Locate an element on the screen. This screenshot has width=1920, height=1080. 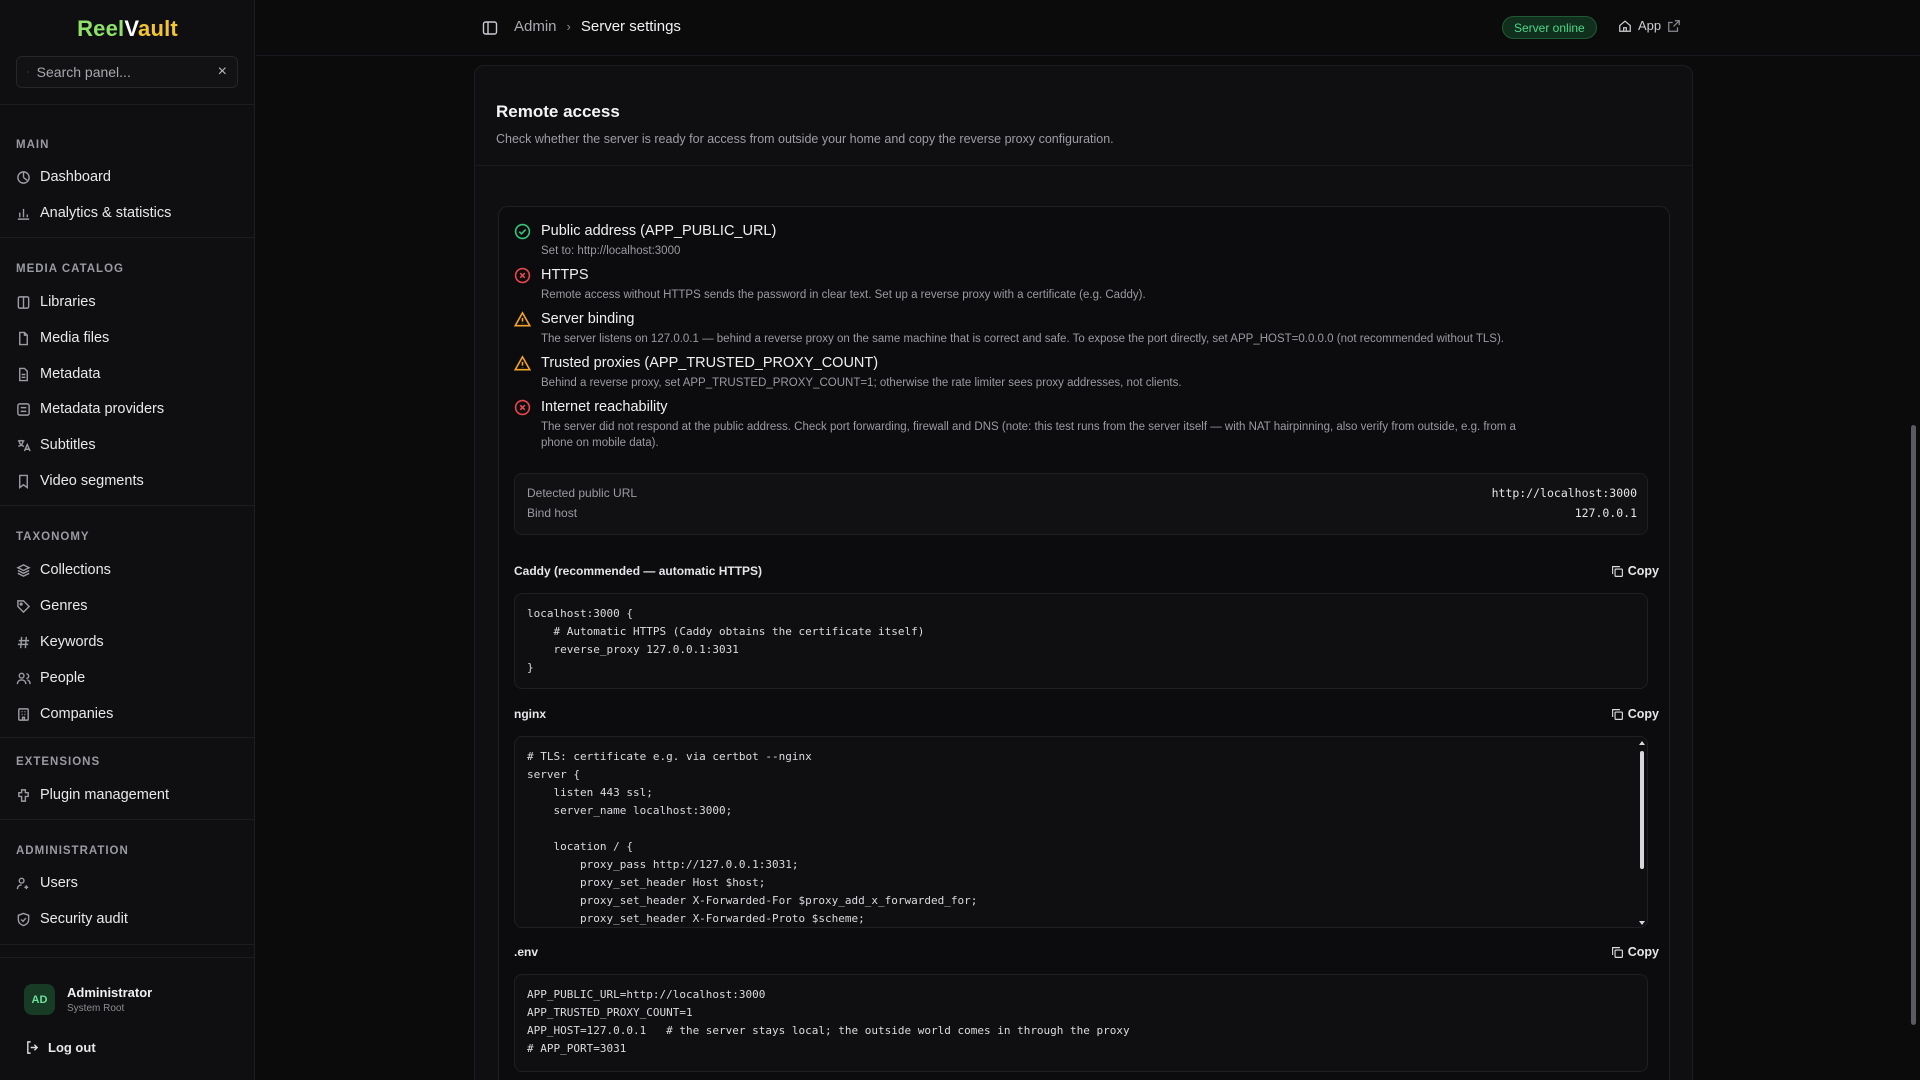
sidebar-toggle-icon is located at coordinates (490, 28).